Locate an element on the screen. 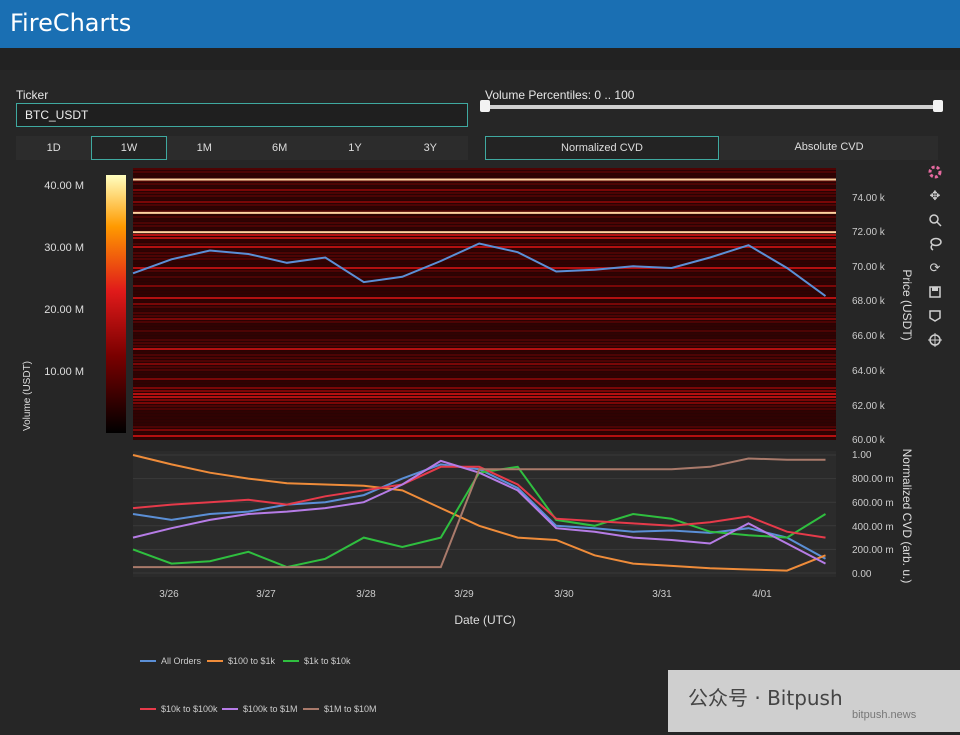 The image size is (960, 735). legend-item-all-orders: All Orders is located at coordinates (170, 661).